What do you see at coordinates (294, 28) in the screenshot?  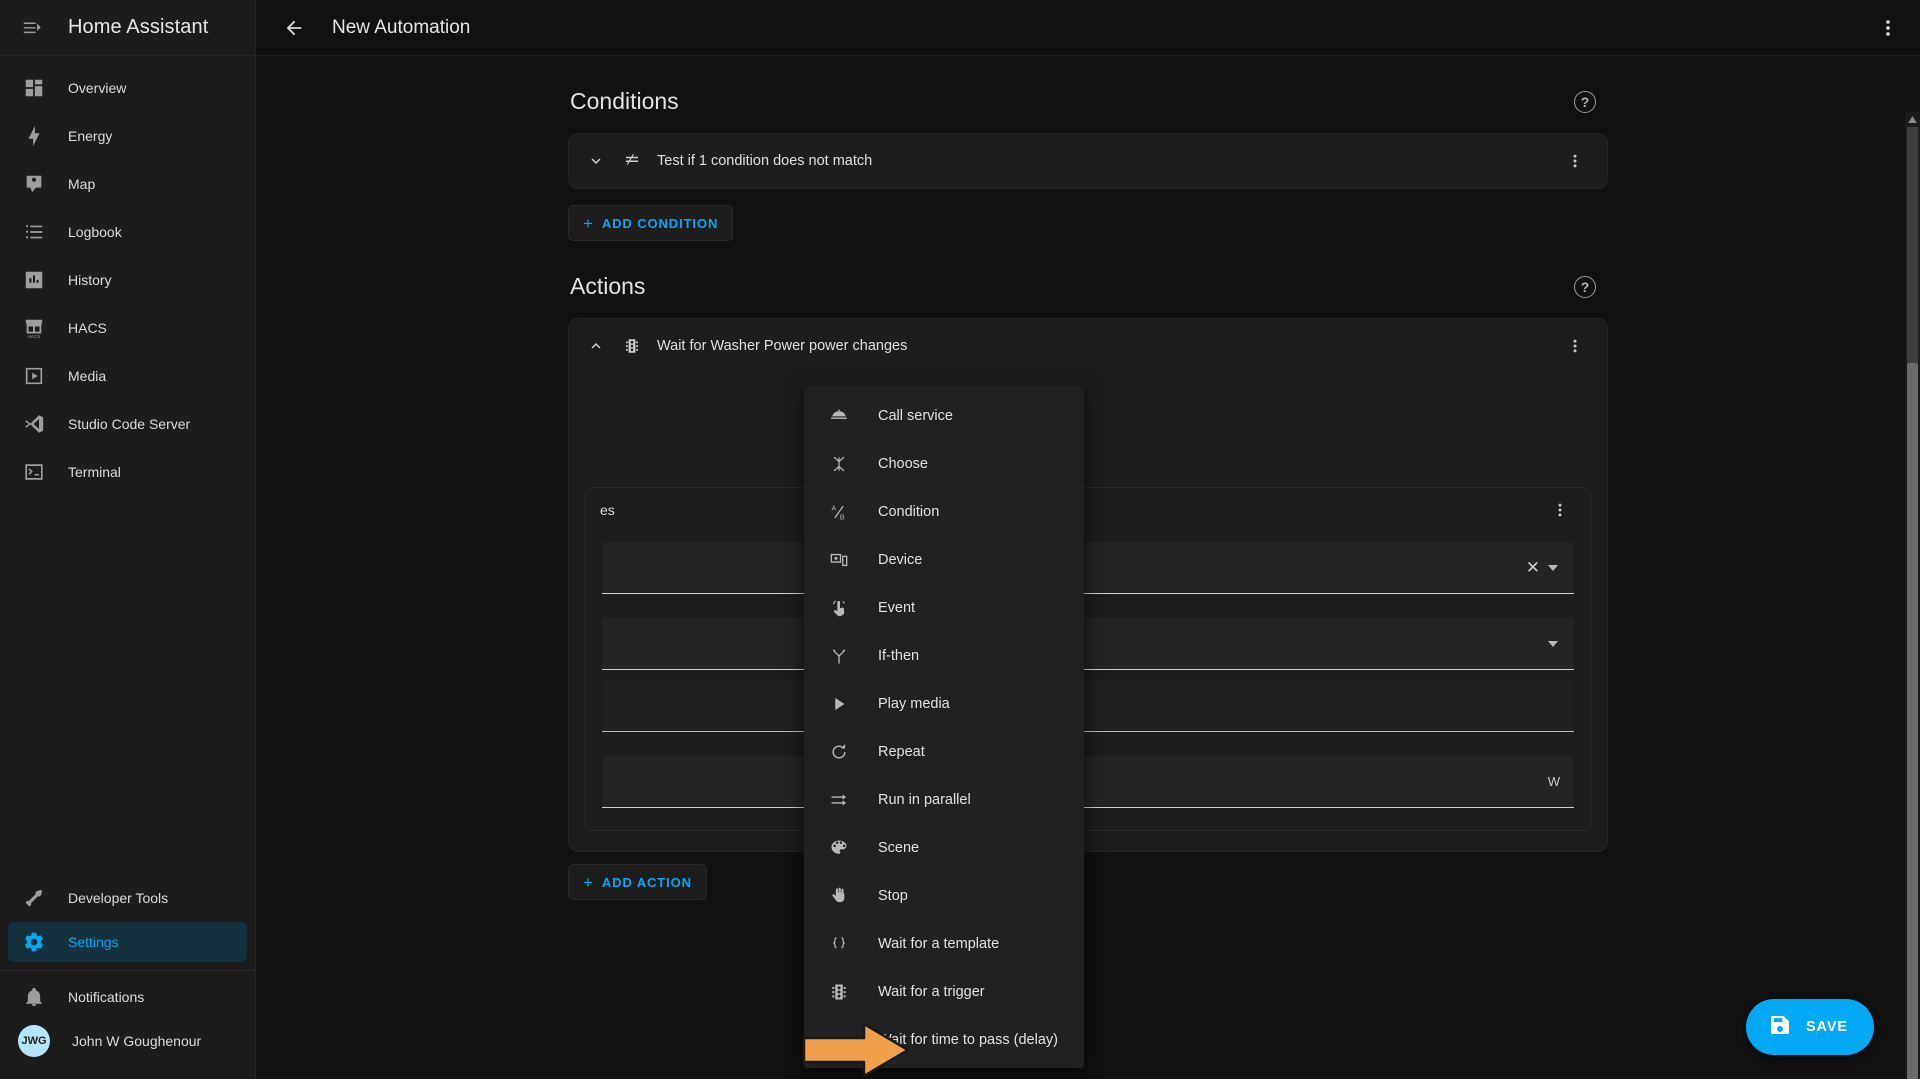 I see `back-button` at bounding box center [294, 28].